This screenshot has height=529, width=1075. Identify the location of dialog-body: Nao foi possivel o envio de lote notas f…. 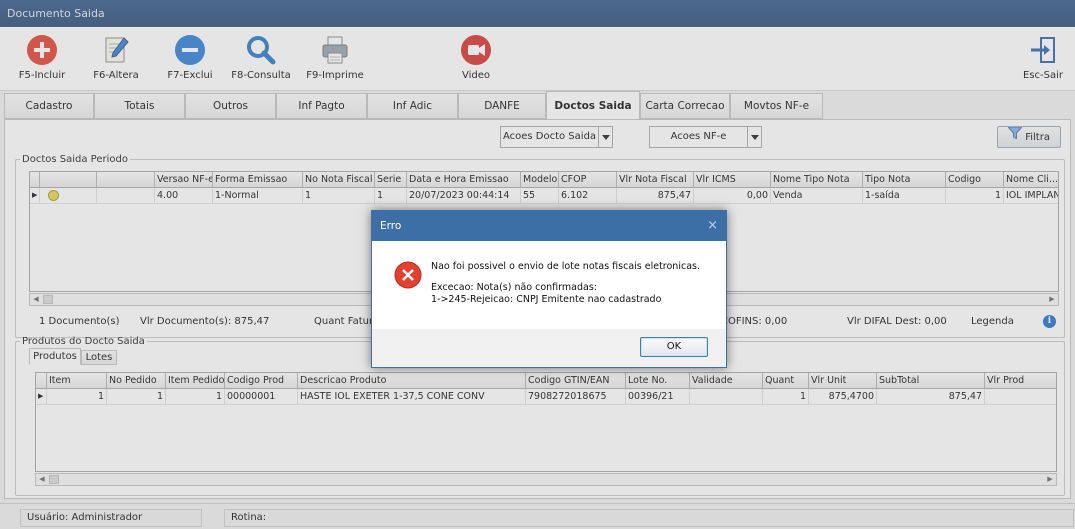
(549, 304).